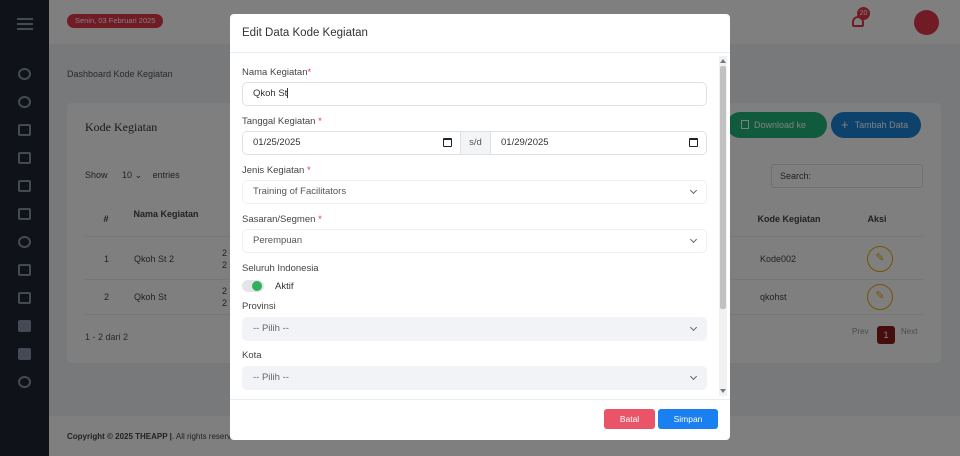  Describe the element at coordinates (598, 143) in the screenshot. I see `date-end-input: 01/29/2025` at that location.